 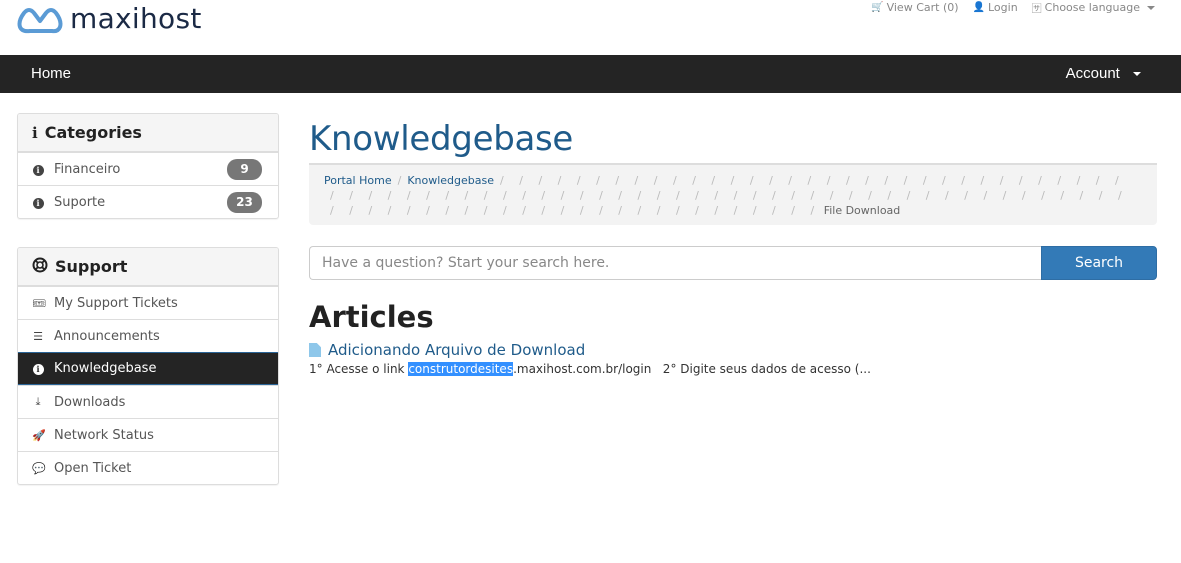 I want to click on view-cart-link: 🛒 View Cart (0), so click(x=914, y=7).